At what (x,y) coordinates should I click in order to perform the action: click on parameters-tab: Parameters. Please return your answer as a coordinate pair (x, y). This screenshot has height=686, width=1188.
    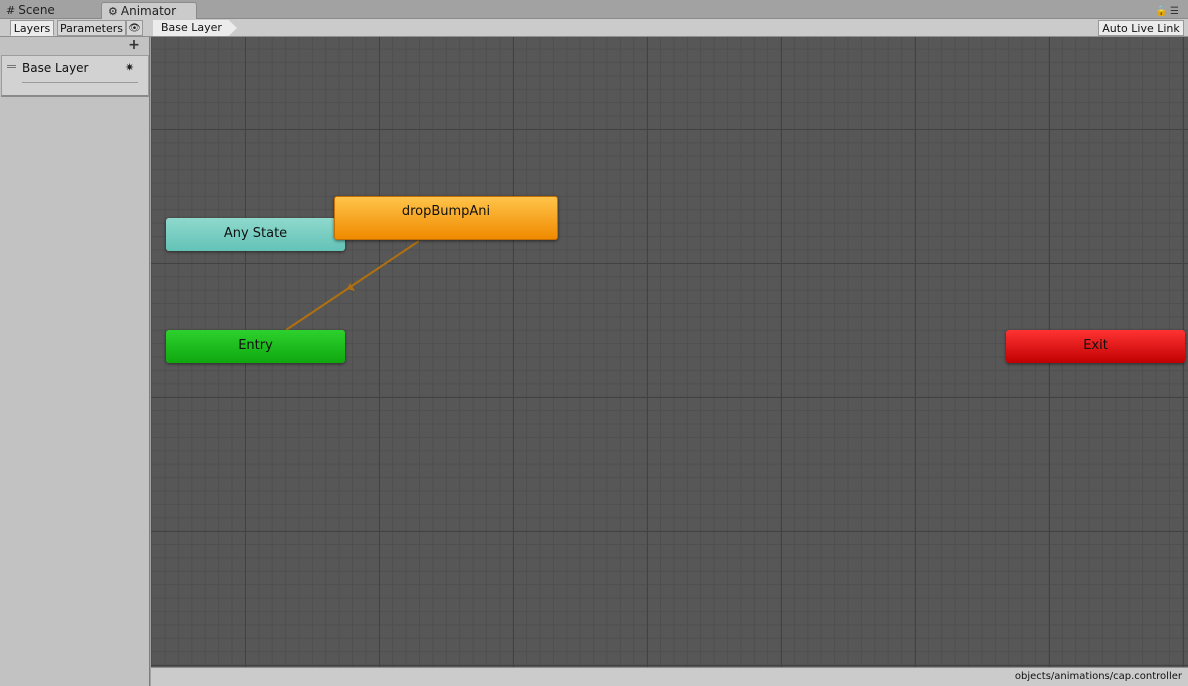
    Looking at the image, I should click on (91, 28).